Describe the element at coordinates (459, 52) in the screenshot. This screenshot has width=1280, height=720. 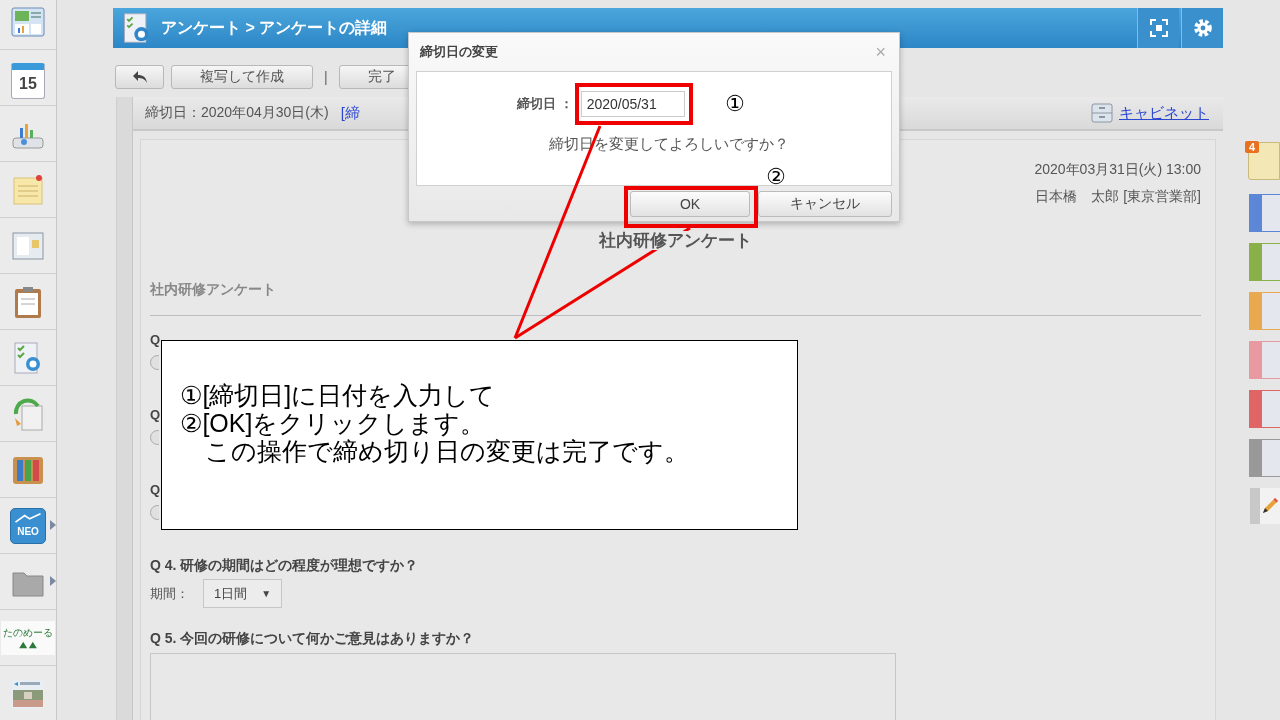
I see `dialog-title: 締切日の変更` at that location.